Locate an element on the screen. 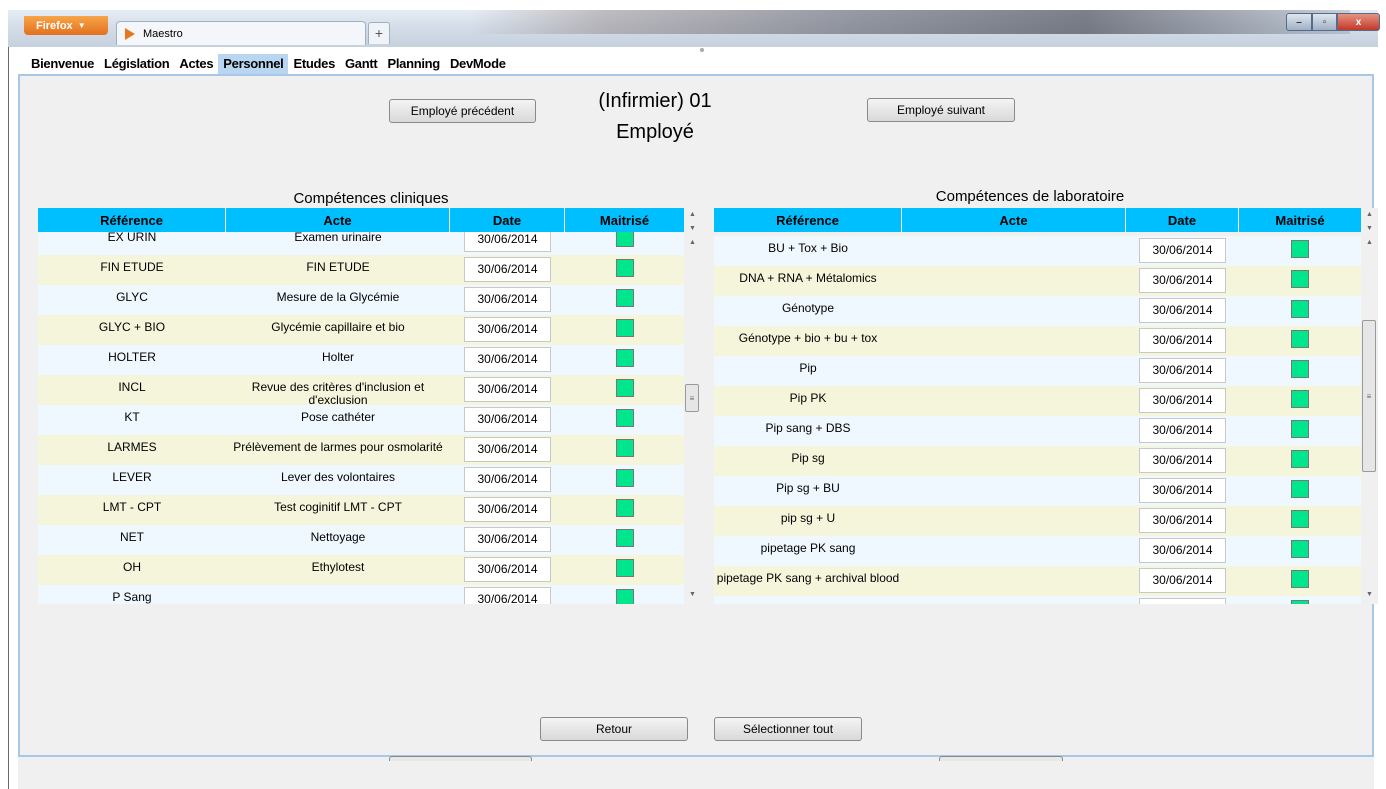 The height and width of the screenshot is (789, 1386). close-button: x is located at coordinates (1358, 22).